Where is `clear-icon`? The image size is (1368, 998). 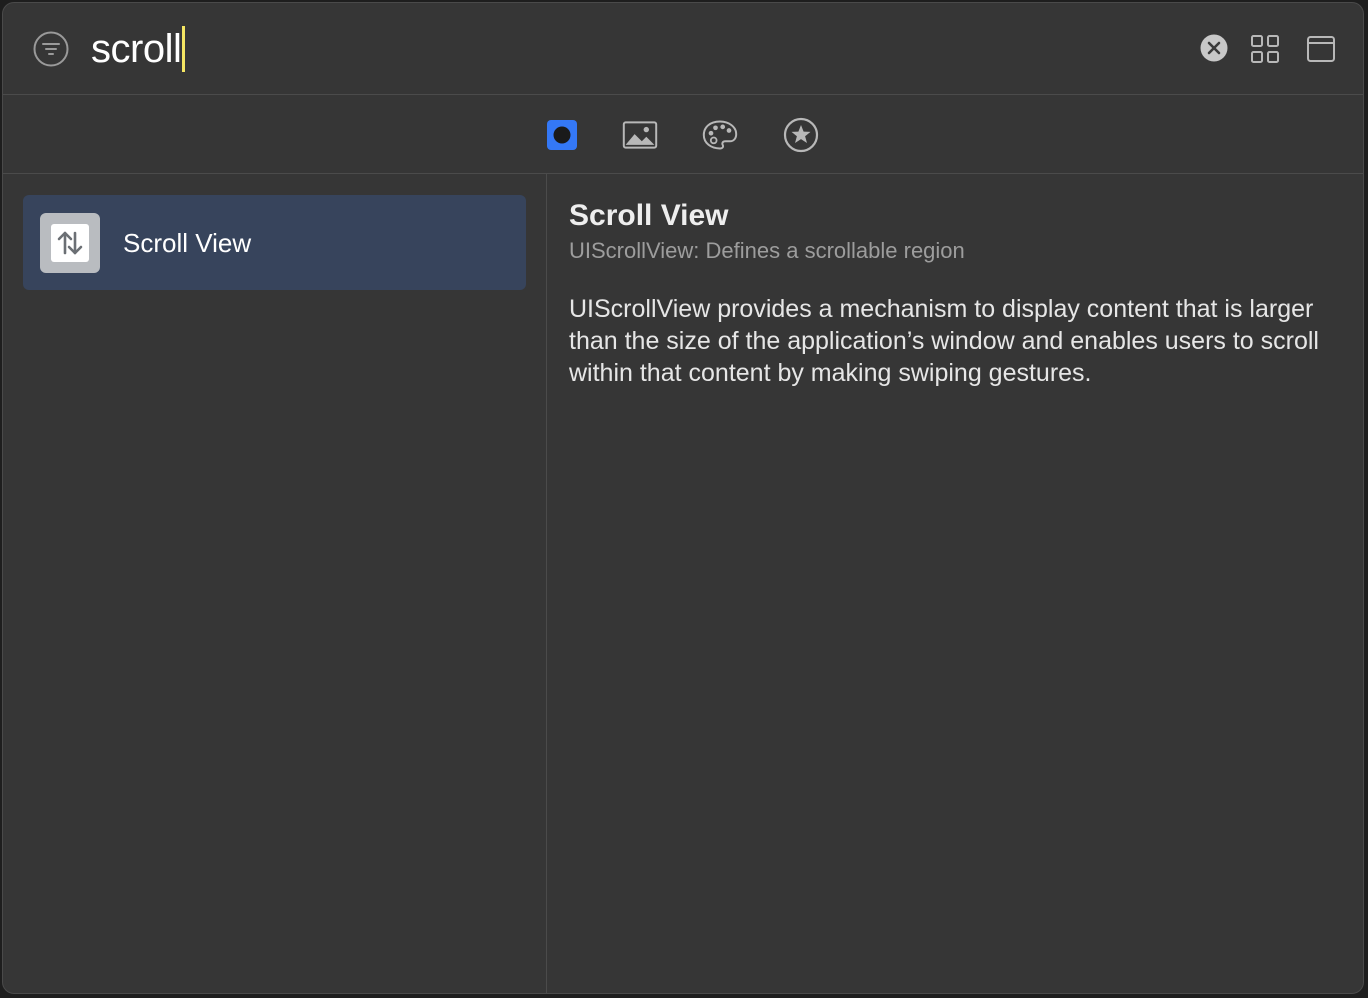 clear-icon is located at coordinates (1214, 48).